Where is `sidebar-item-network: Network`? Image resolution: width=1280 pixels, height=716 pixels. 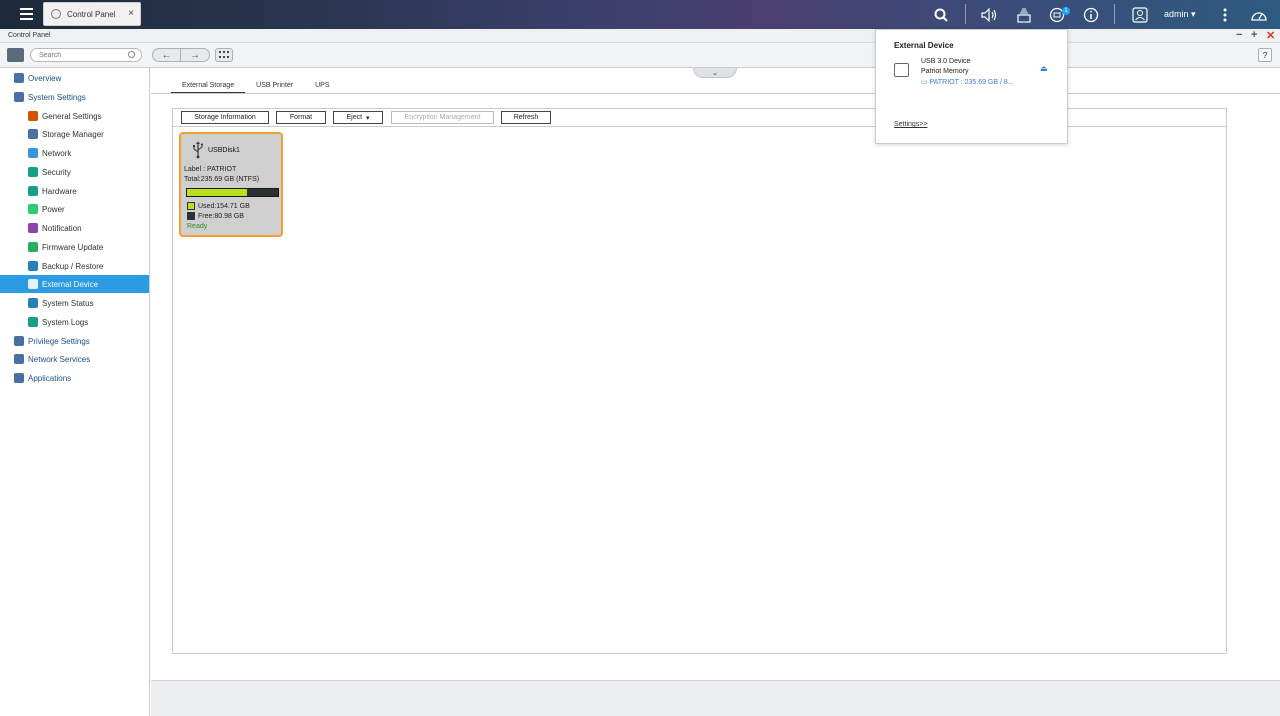
sidebar-item-network: Network is located at coordinates (74, 153).